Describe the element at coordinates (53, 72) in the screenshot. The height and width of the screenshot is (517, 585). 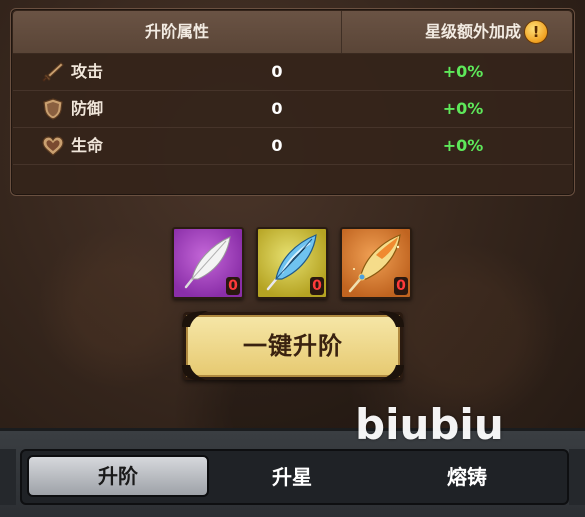
I see `sword-icon` at that location.